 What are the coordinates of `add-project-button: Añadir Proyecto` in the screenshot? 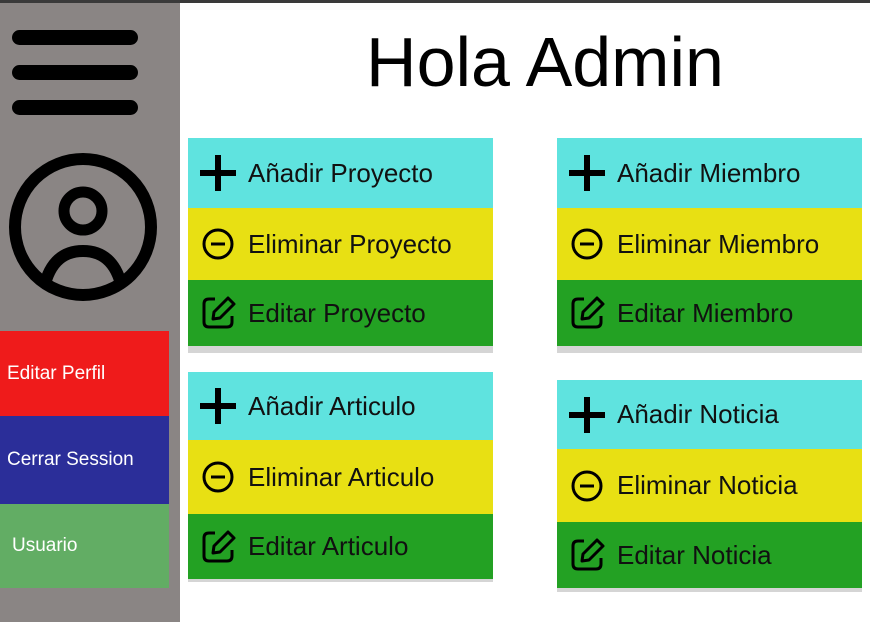 It's located at (340, 173).